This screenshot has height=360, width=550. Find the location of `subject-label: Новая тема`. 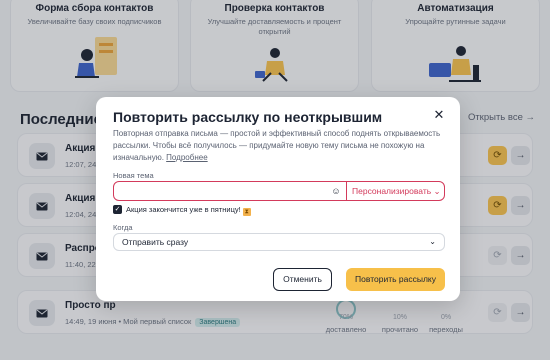

subject-label: Новая тема is located at coordinates (133, 175).